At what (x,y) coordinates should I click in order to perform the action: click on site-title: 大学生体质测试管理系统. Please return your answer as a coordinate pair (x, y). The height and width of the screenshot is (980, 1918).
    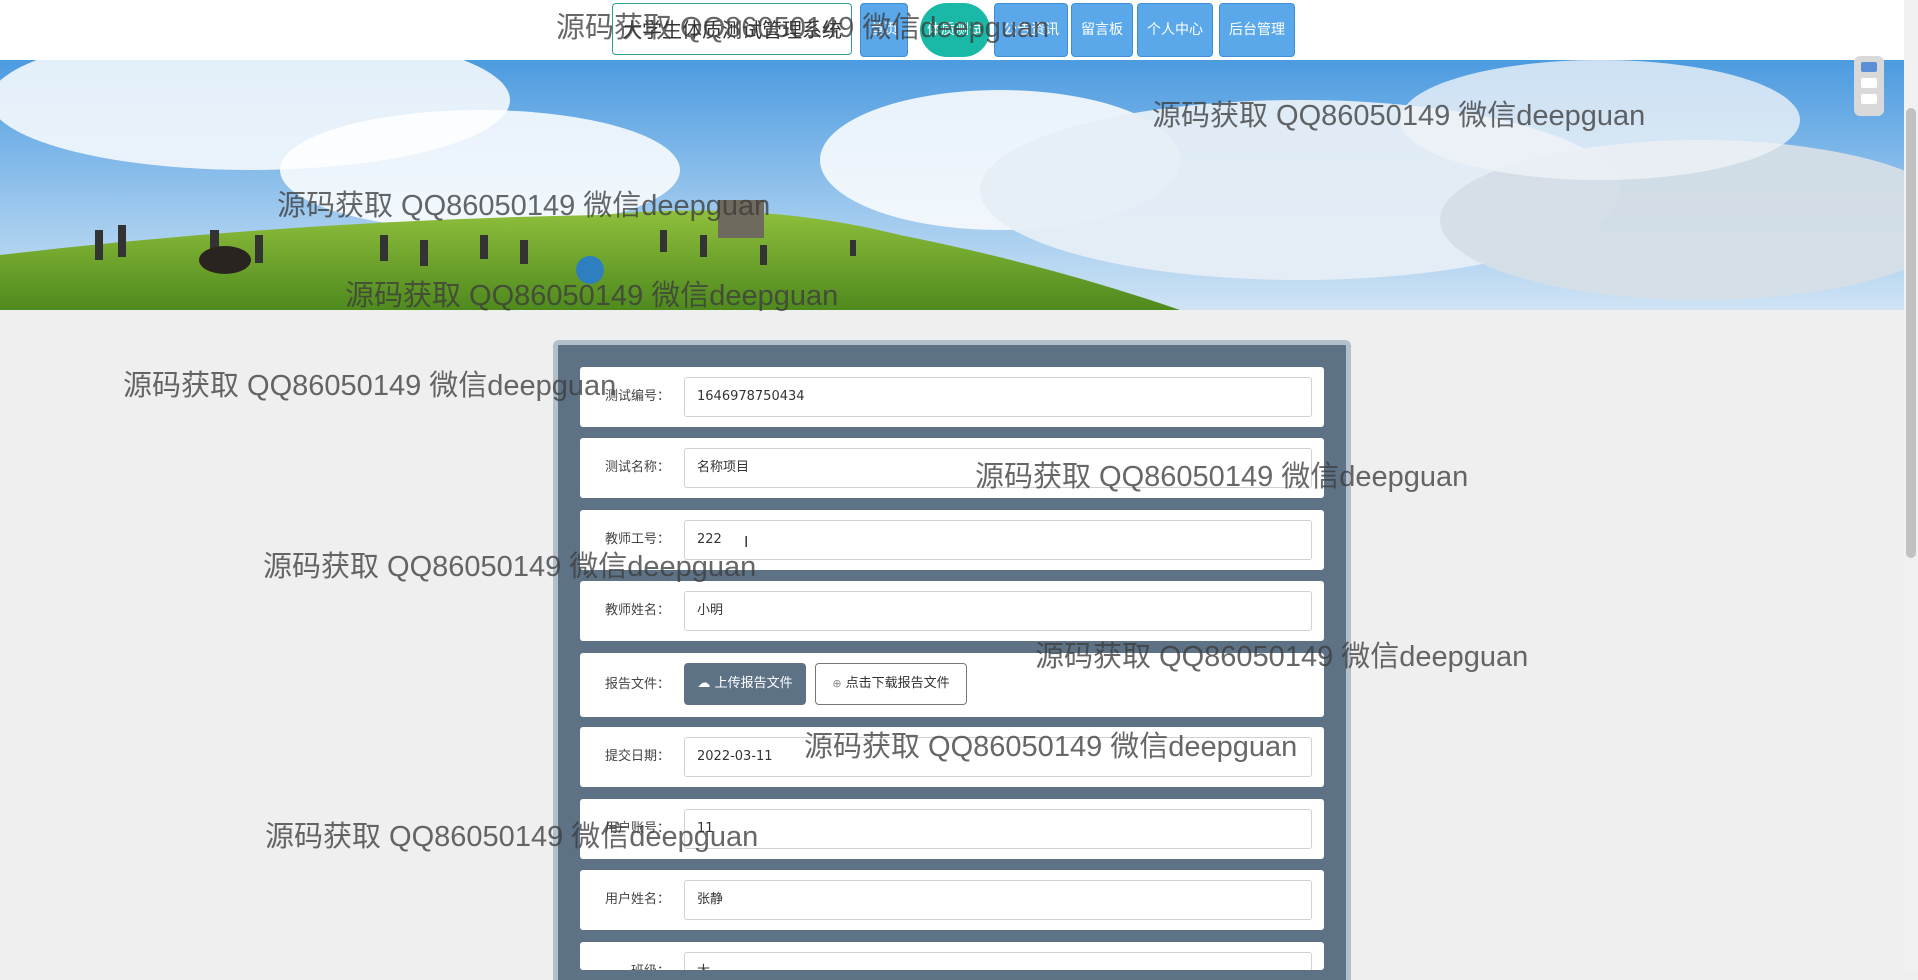
    Looking at the image, I should click on (732, 29).